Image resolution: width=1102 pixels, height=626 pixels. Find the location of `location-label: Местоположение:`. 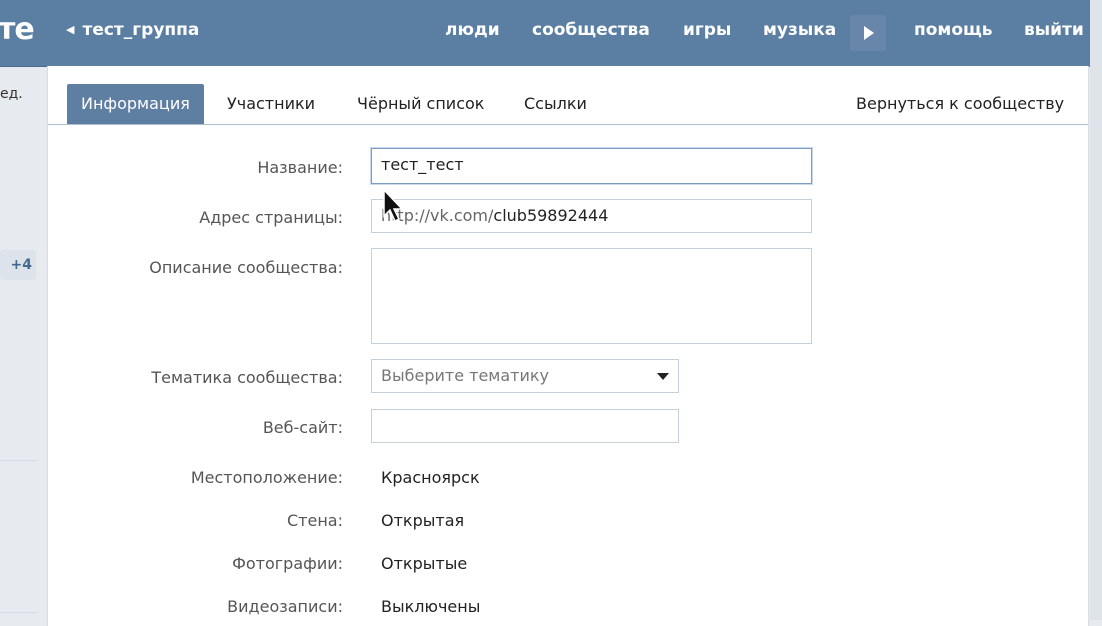

location-label: Местоположение: is located at coordinates (266, 477).